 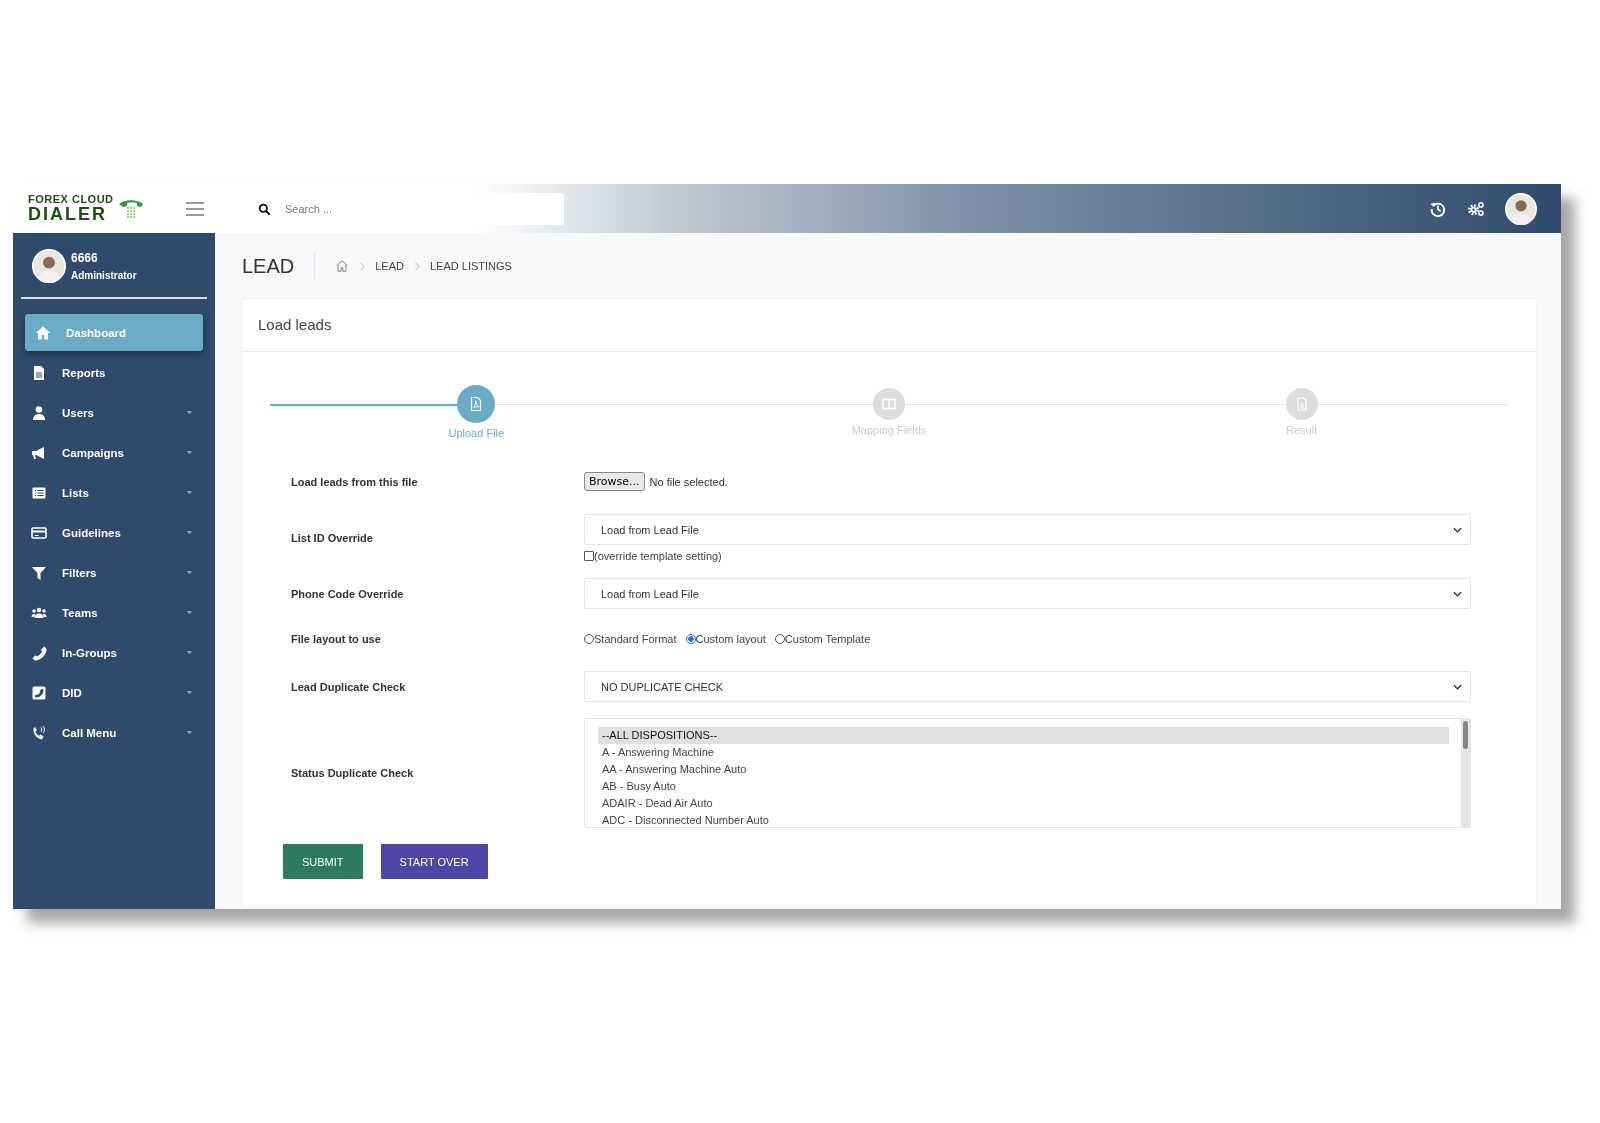 What do you see at coordinates (1023, 819) in the screenshot?
I see `list-option: ADC - Disconnected Number Auto` at bounding box center [1023, 819].